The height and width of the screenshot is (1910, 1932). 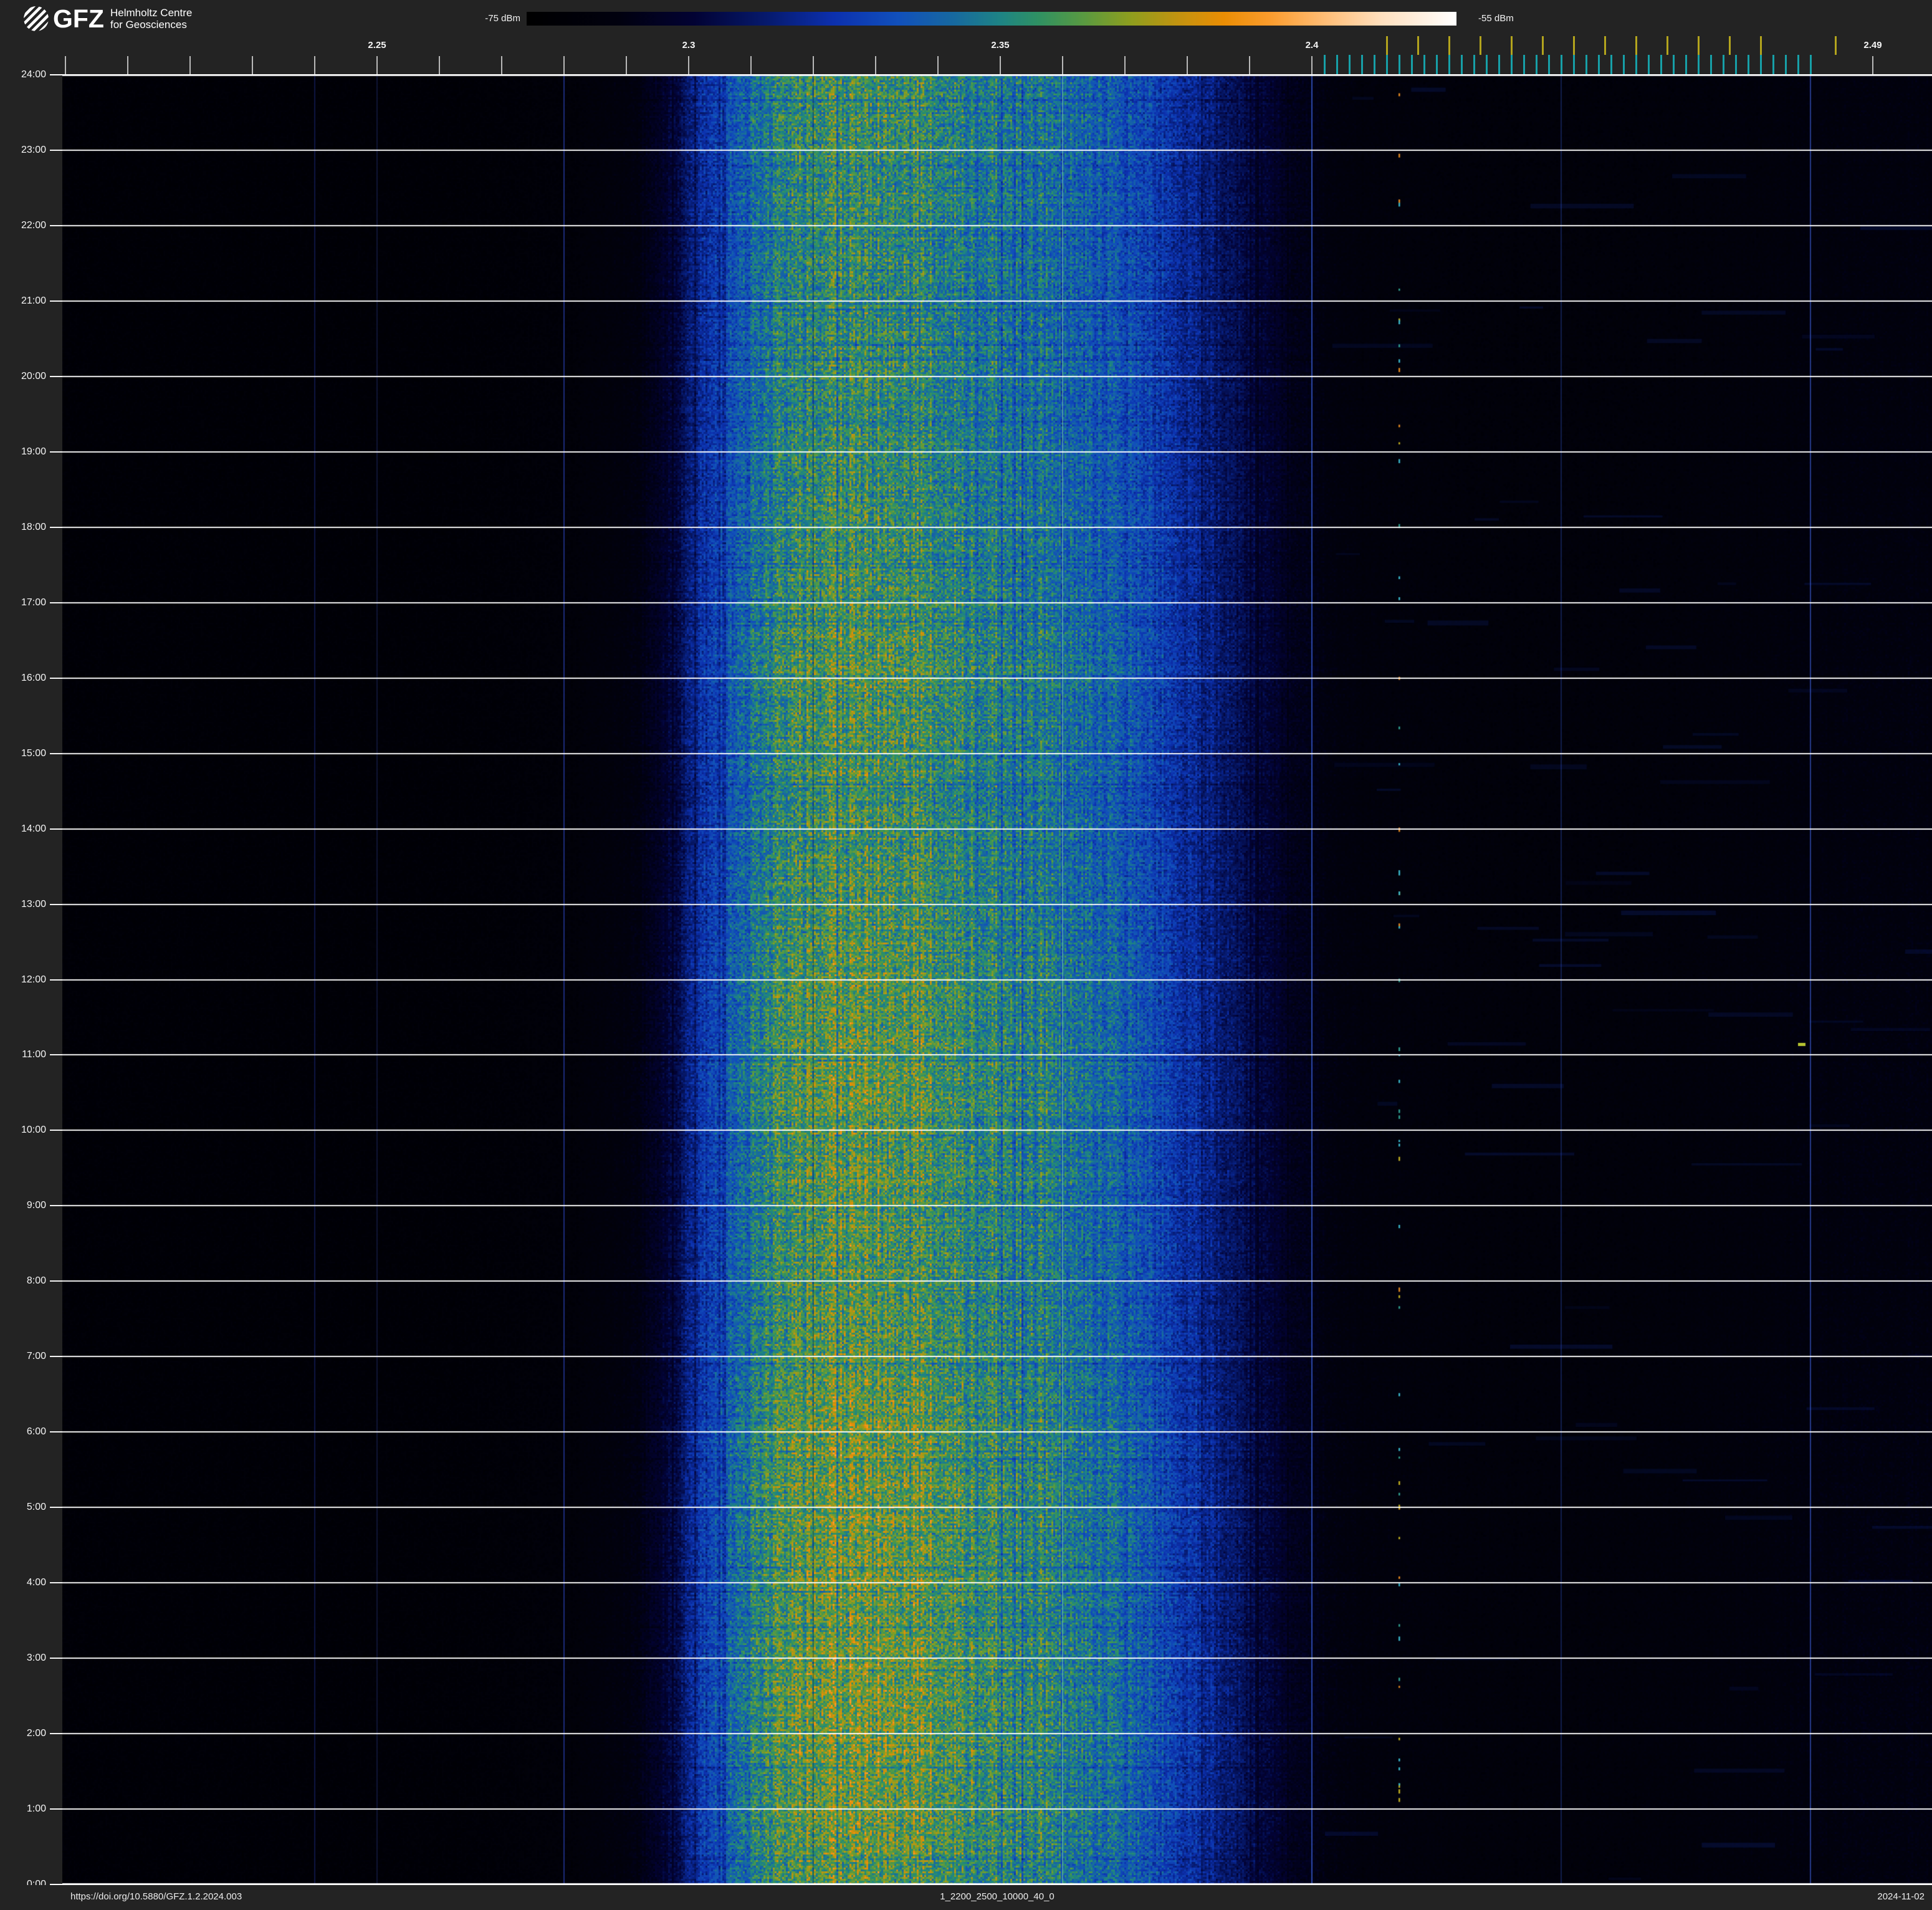 What do you see at coordinates (33, 526) in the screenshot?
I see `time-axis-label: 18:00` at bounding box center [33, 526].